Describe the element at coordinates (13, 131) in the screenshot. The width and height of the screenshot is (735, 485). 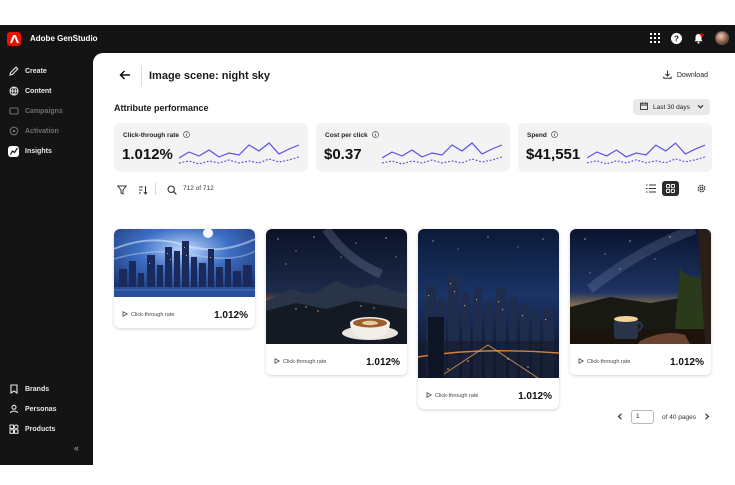
I see `activation-icon` at that location.